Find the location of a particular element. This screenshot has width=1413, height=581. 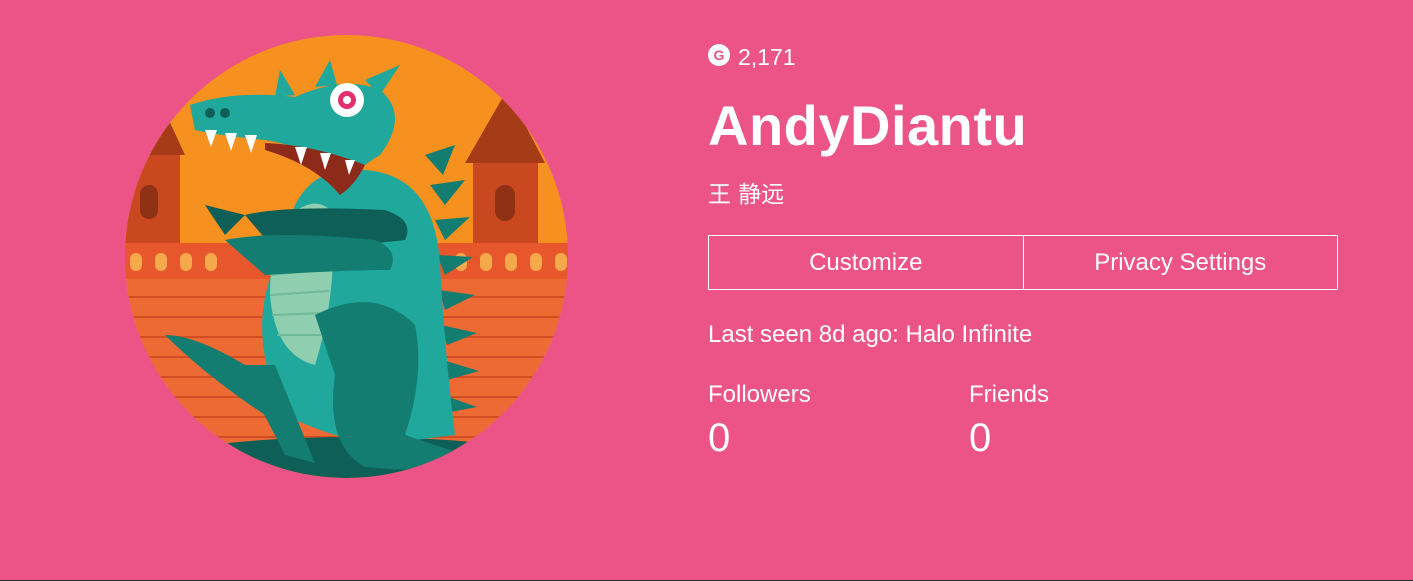

privacy-settings-button: Privacy Settings is located at coordinates (1180, 262).